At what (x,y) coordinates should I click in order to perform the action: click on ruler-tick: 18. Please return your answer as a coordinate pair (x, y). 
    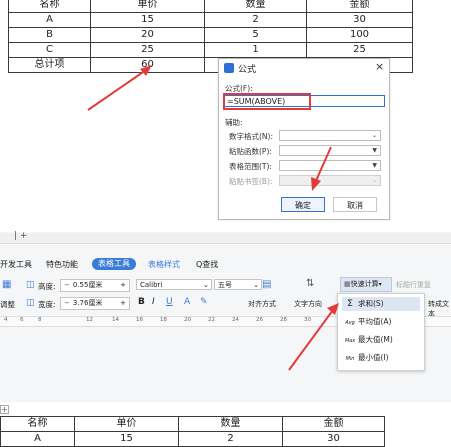
    Looking at the image, I should click on (163, 320).